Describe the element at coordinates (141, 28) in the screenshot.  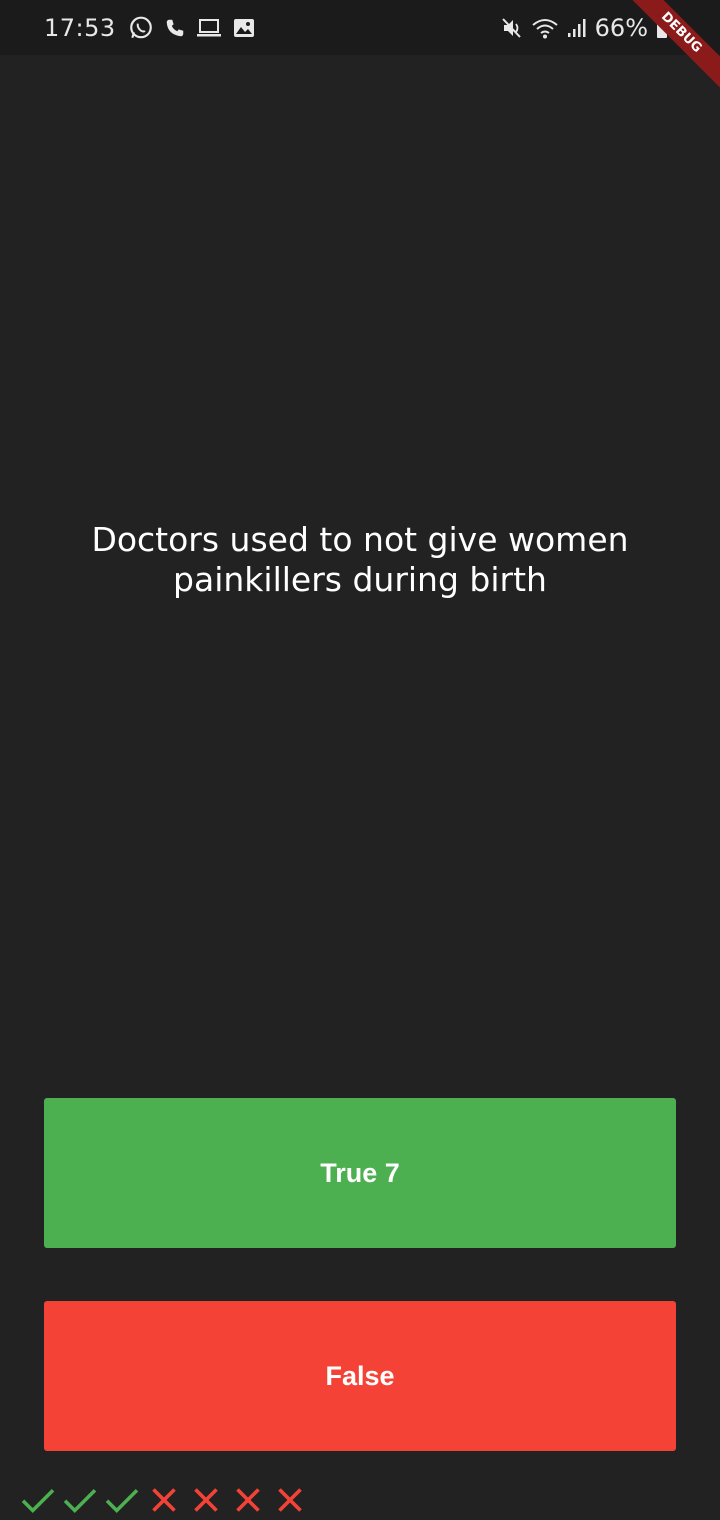
I see `whatsapp-icon` at that location.